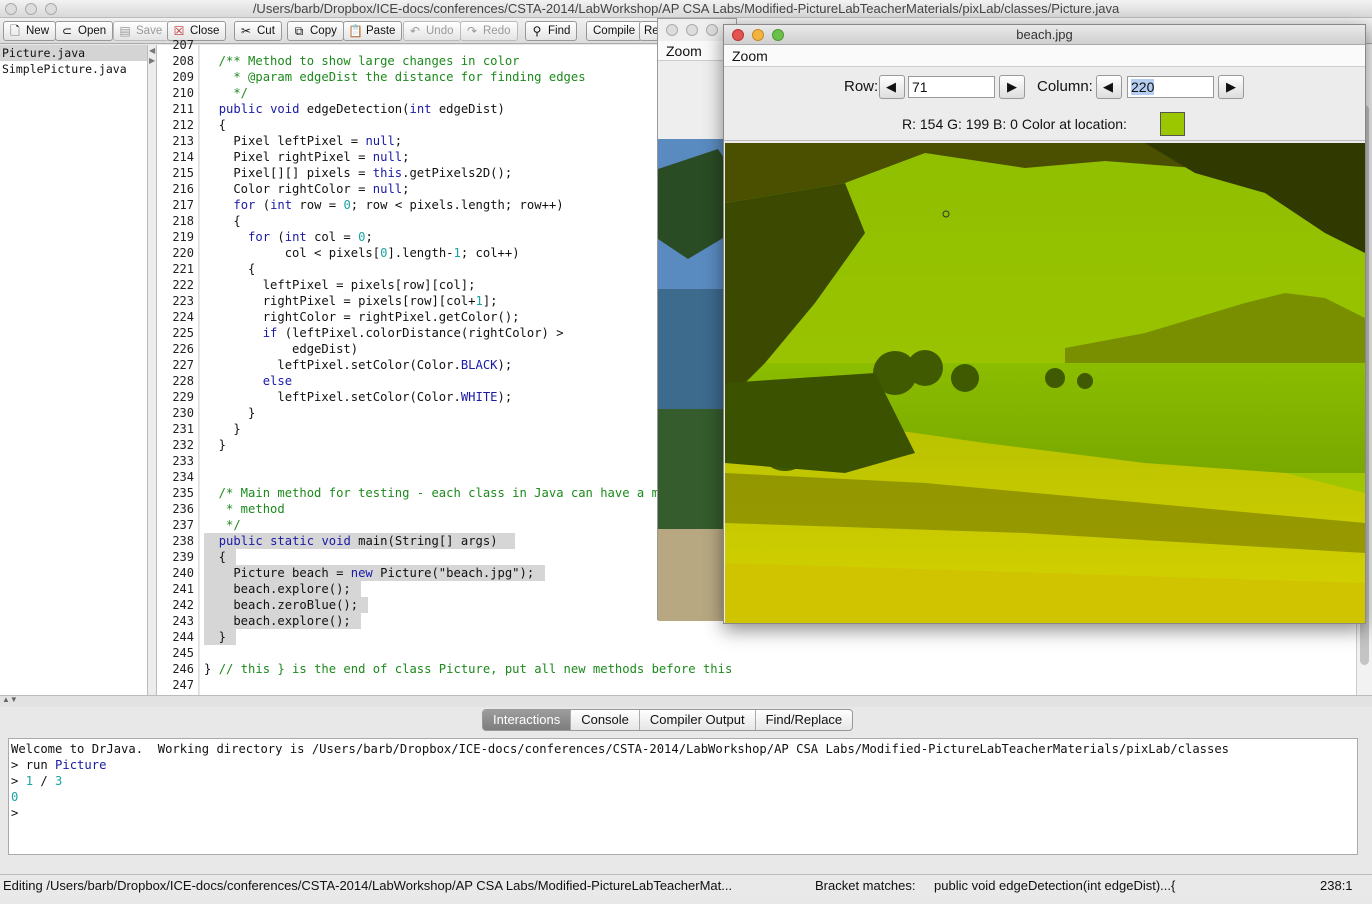 This screenshot has height=904, width=1372. I want to click on picture-title-bar: beach.jpg, so click(1044, 35).